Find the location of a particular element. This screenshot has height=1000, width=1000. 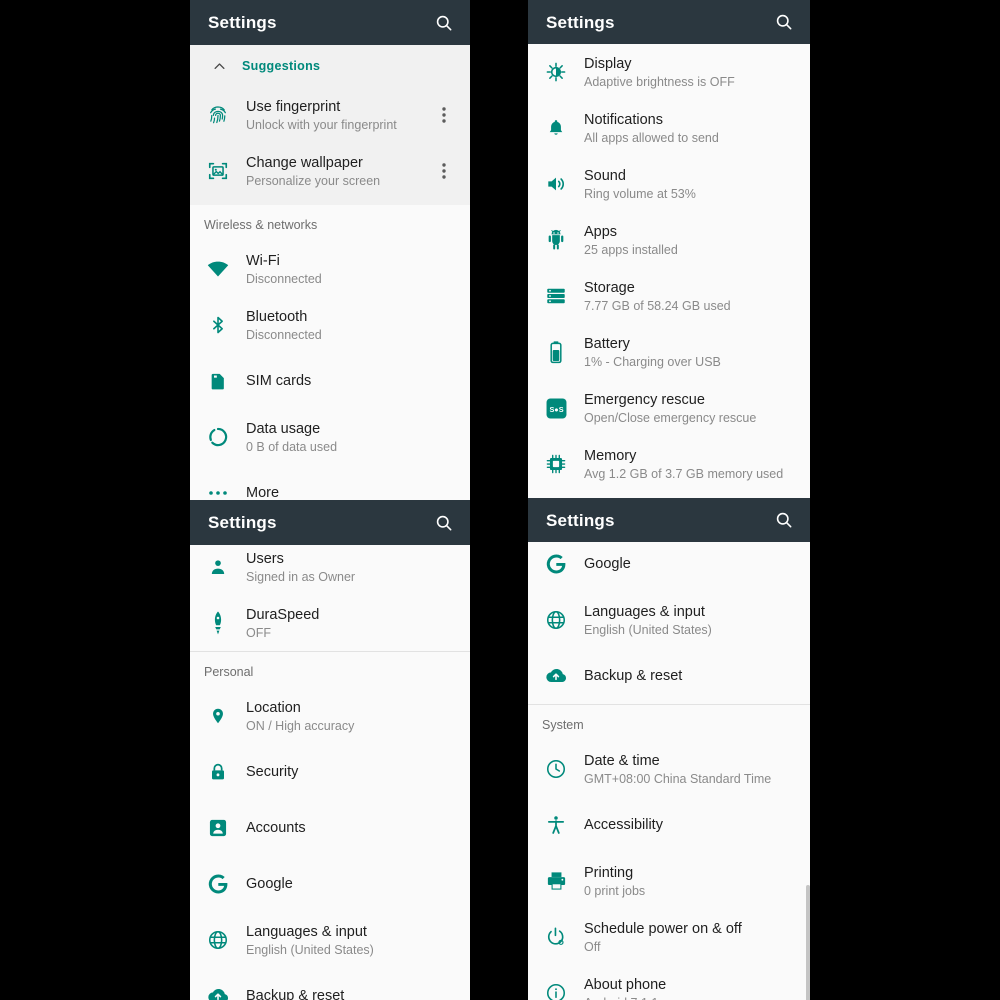

sidebar-item-about-phone: About phone Android 7.1.1 is located at coordinates (669, 982).